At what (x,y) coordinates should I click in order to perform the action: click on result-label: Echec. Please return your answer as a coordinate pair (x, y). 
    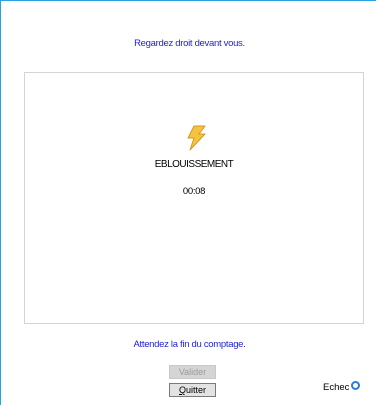
    Looking at the image, I should click on (336, 387).